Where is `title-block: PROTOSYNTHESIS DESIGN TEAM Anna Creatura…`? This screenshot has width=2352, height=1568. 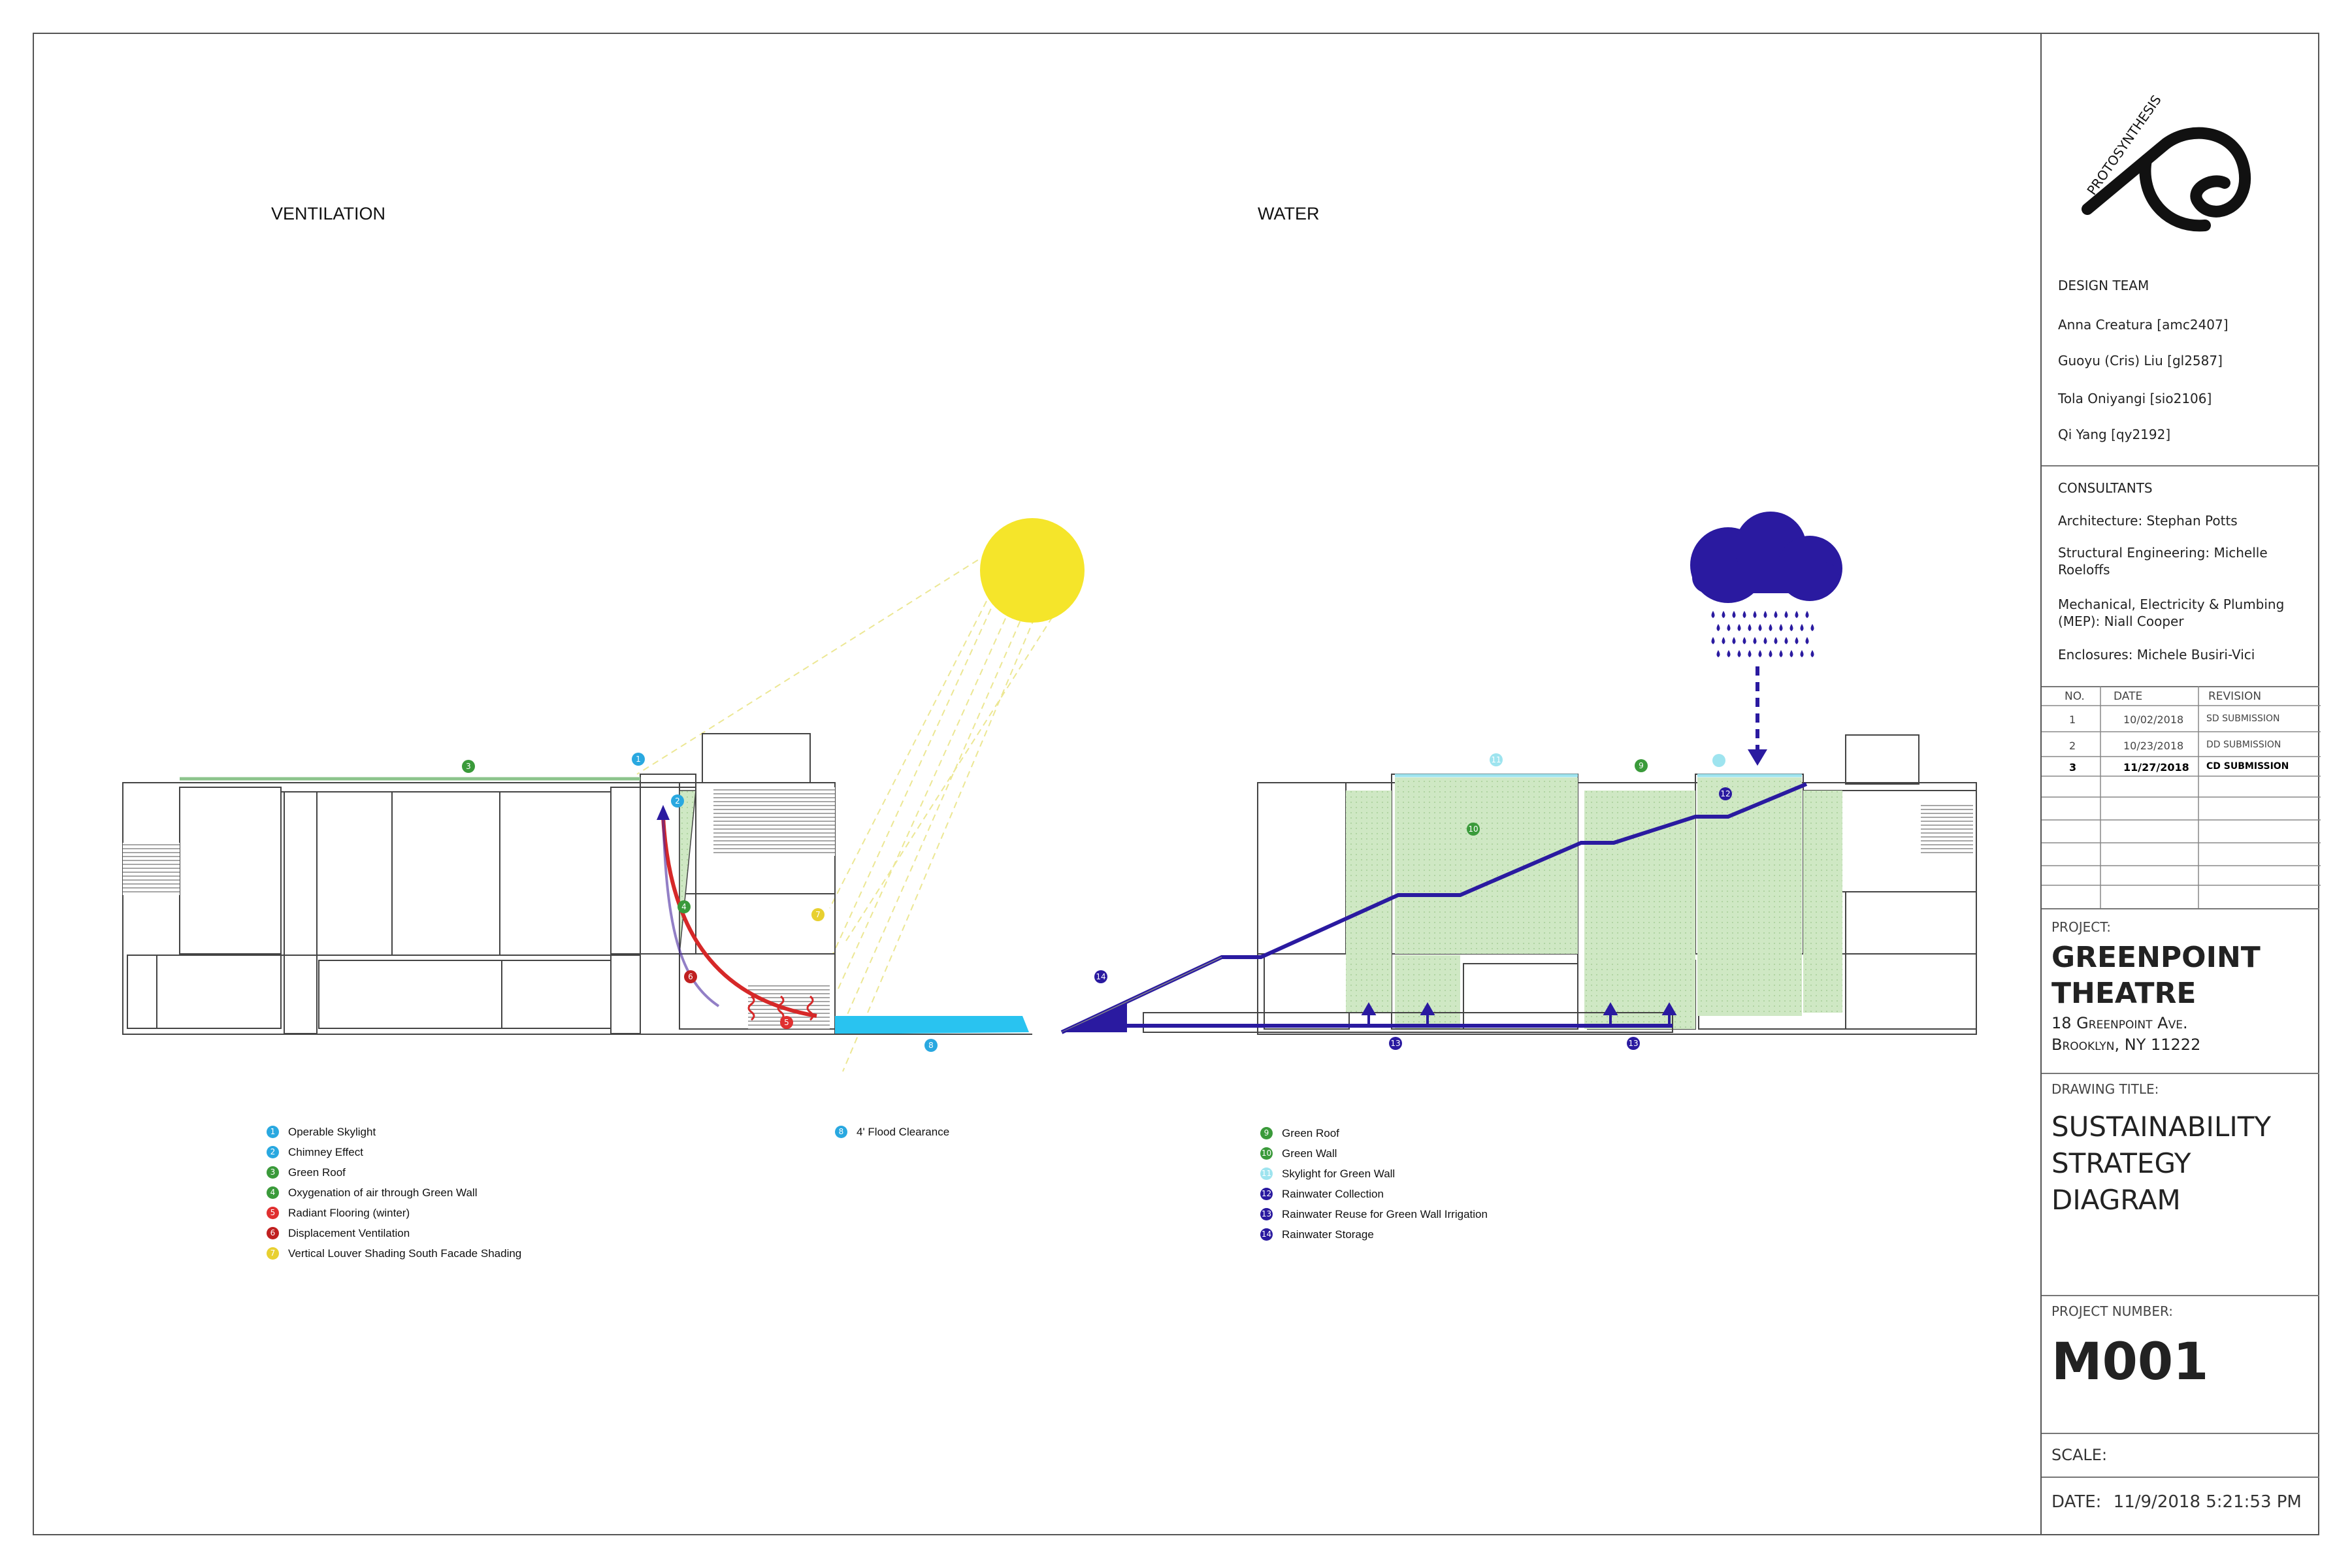 title-block: PROTOSYNTHESIS DESIGN TEAM Anna Creatura… is located at coordinates (2180, 784).